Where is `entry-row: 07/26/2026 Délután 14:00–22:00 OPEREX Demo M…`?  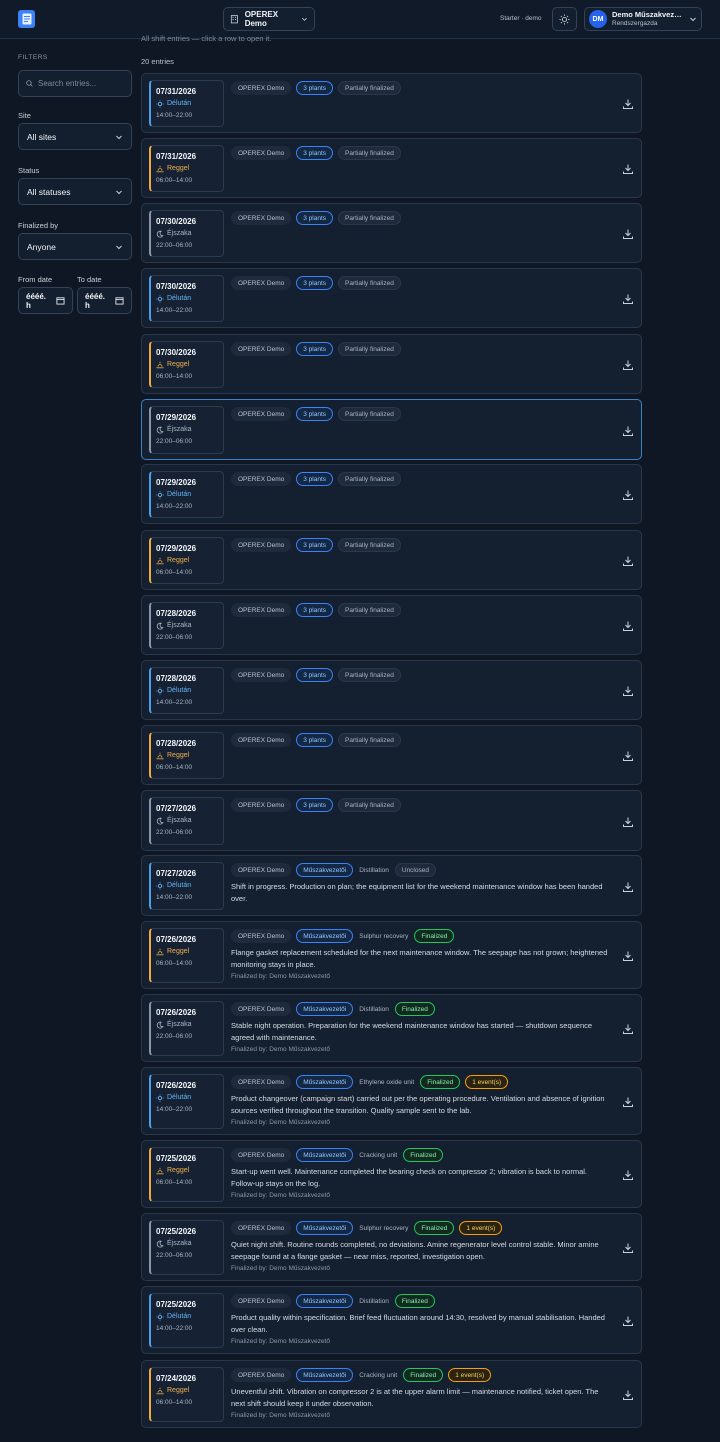
entry-row: 07/26/2026 Délután 14:00–22:00 OPEREX Demo M… is located at coordinates (391, 1101).